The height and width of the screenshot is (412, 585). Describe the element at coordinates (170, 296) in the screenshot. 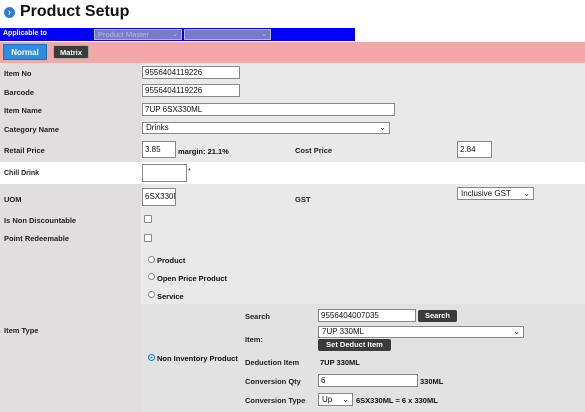

I see `radio-service-label: Service` at that location.